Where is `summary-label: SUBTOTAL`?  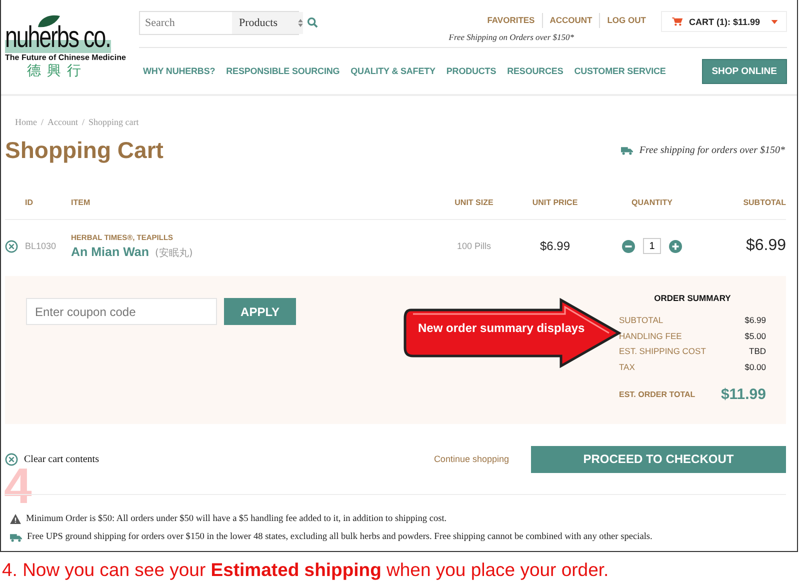
summary-label: SUBTOTAL is located at coordinates (641, 321).